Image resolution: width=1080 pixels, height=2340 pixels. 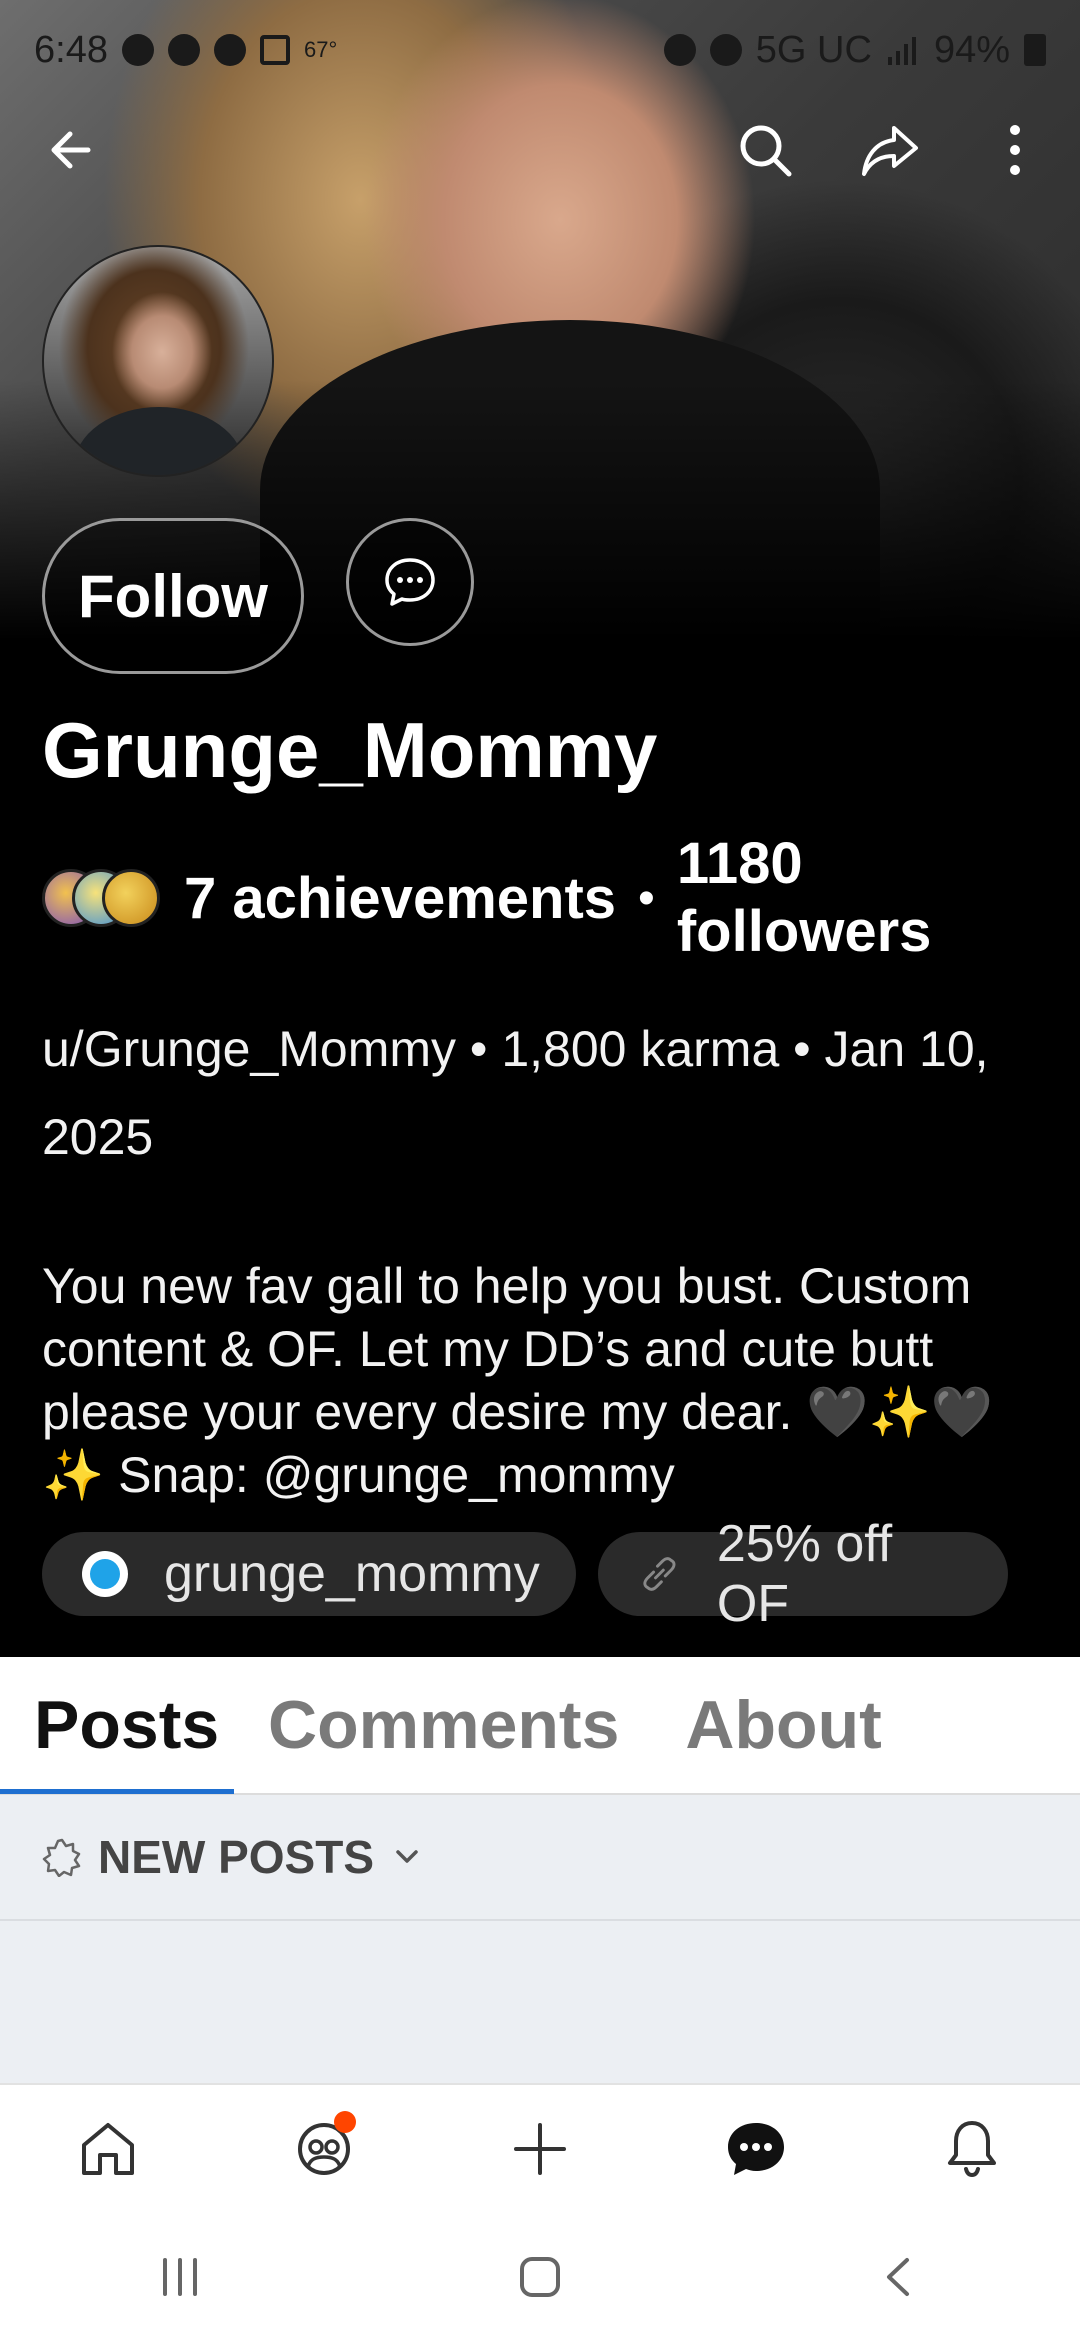 I want to click on snapchat-icon, so click(x=137, y=50).